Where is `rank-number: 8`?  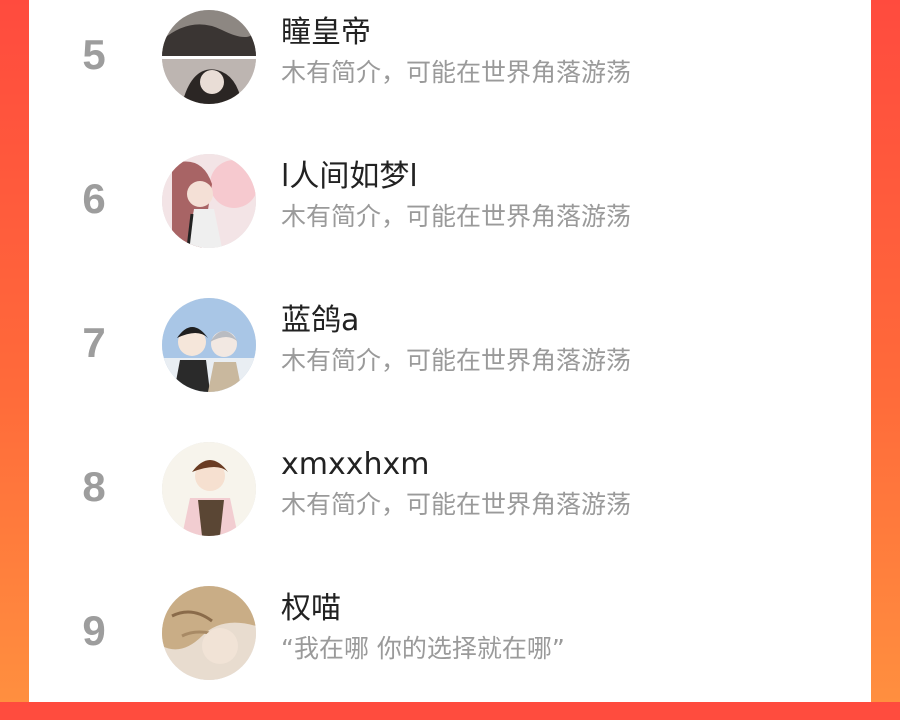
rank-number: 8 is located at coordinates (94, 486).